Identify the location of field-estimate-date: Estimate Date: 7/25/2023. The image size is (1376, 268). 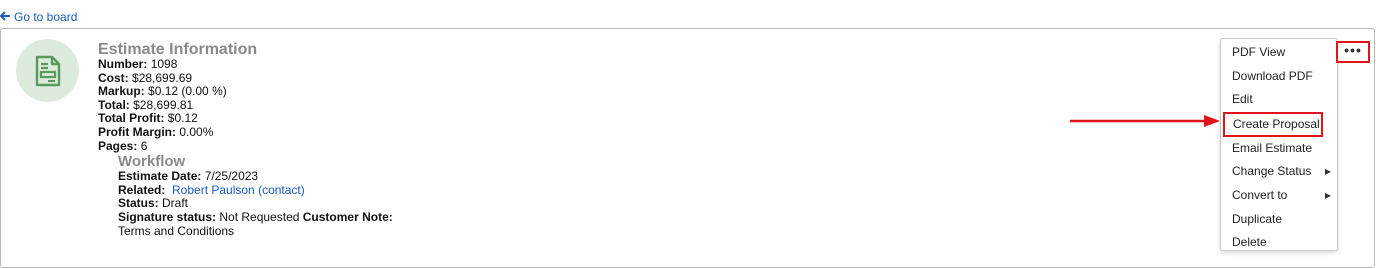
(188, 176).